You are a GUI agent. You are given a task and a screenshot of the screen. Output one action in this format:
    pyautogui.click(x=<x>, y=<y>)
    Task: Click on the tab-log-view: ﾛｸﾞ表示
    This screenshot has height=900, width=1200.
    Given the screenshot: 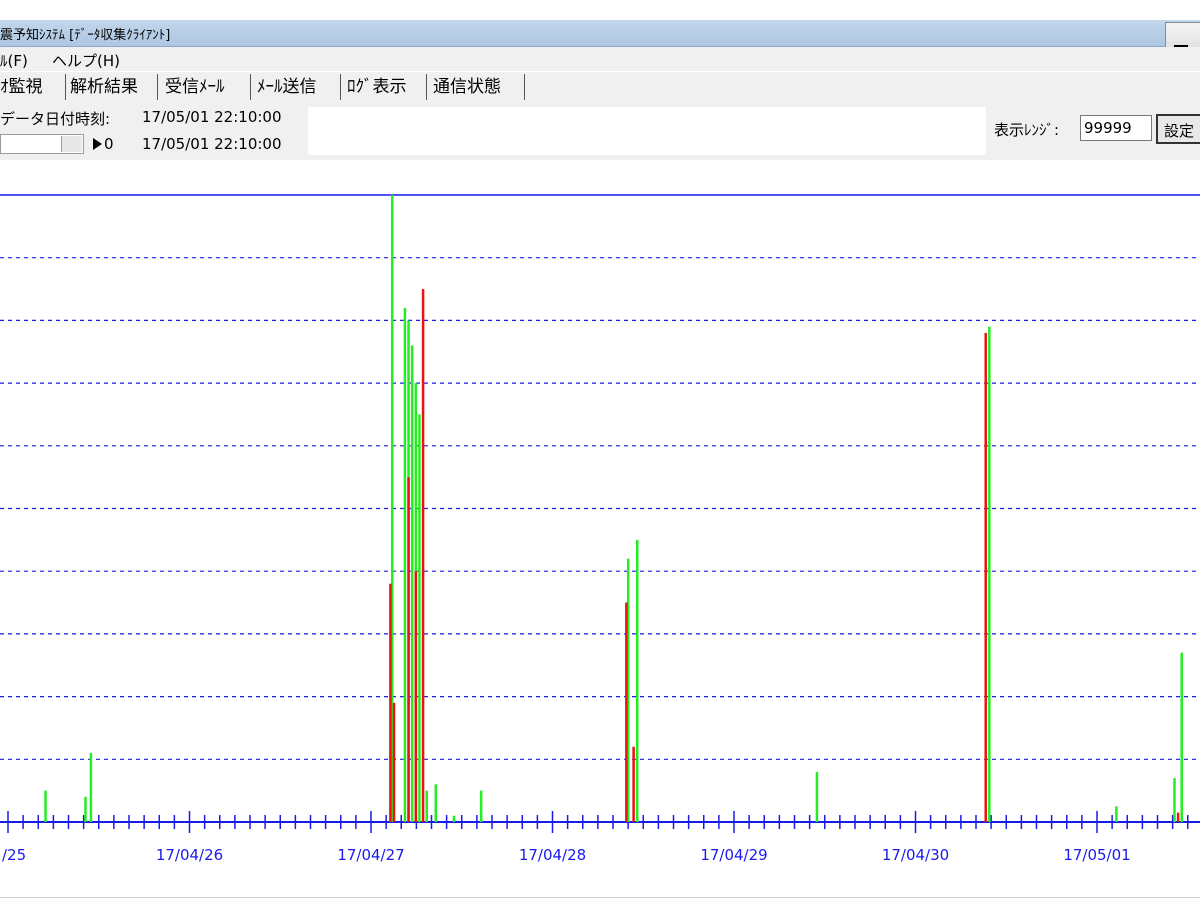 What is the action you would take?
    pyautogui.click(x=387, y=87)
    